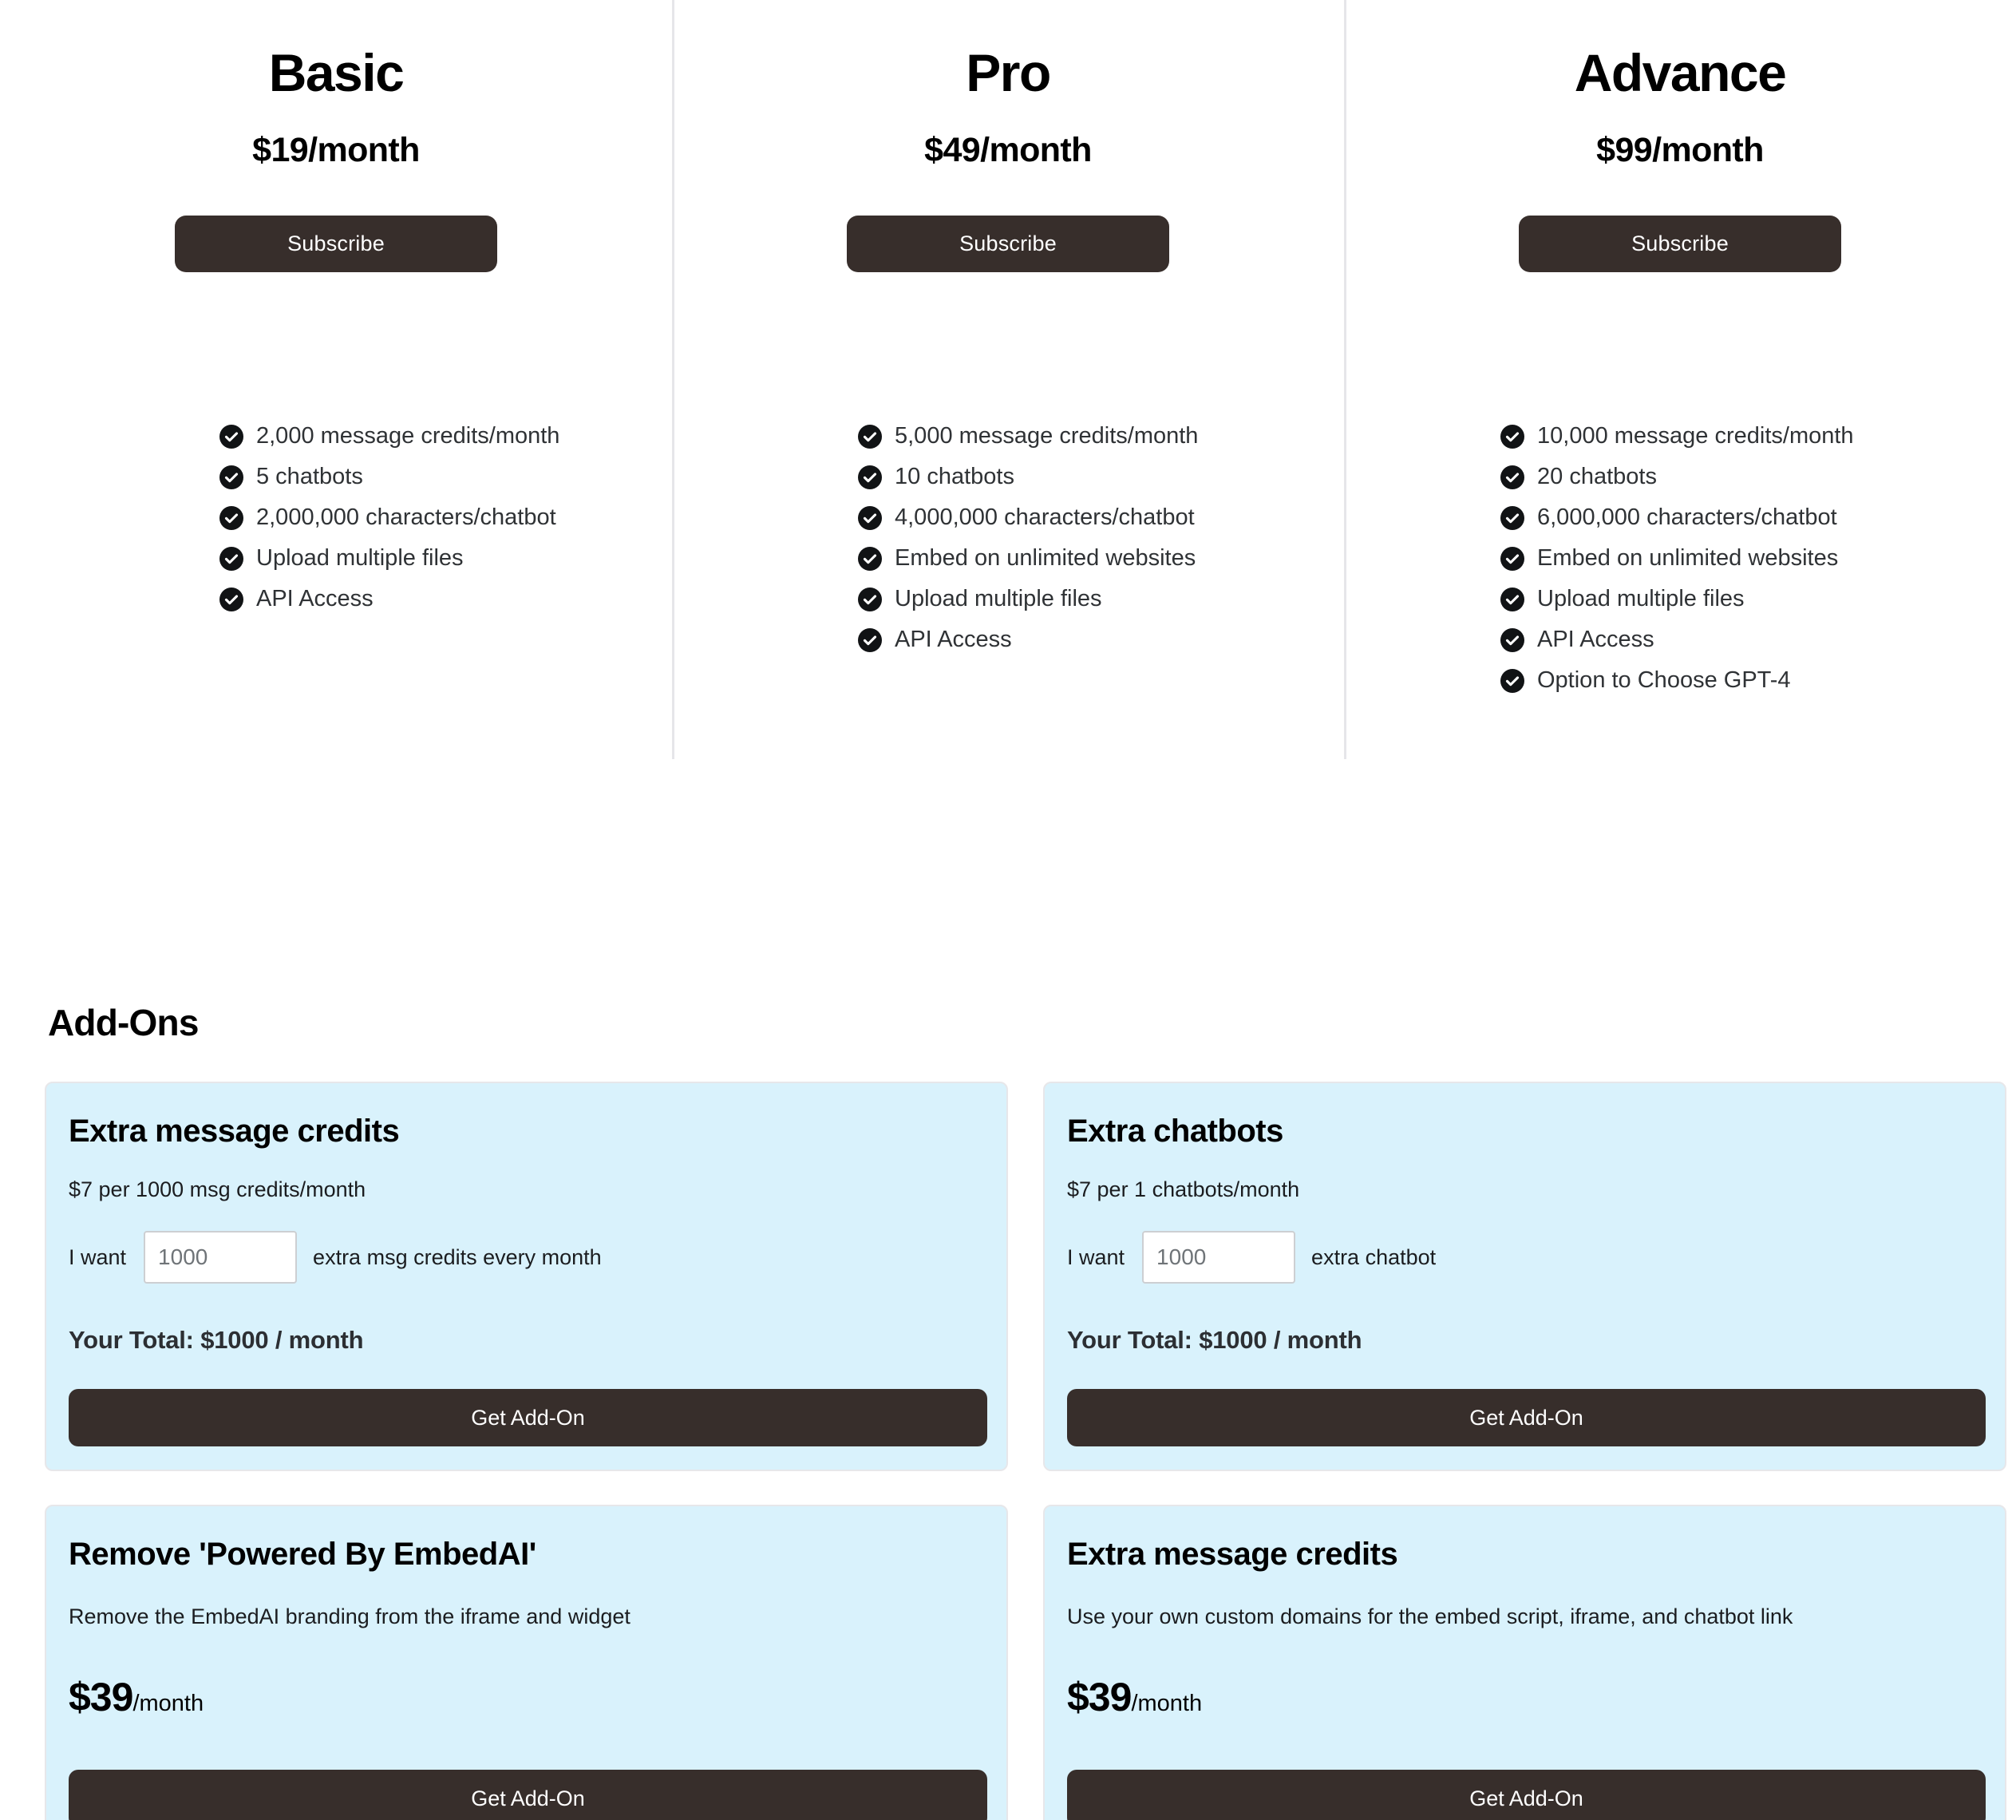 The width and height of the screenshot is (2016, 1820). What do you see at coordinates (1183, 1189) in the screenshot?
I see `addon-rate: $7 per 1 chatbots/month` at bounding box center [1183, 1189].